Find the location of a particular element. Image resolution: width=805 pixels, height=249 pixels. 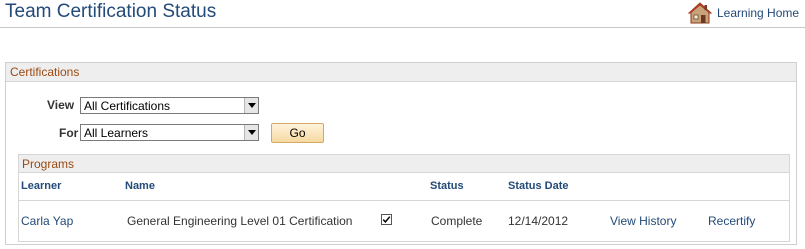

view-label: View is located at coordinates (61, 105).